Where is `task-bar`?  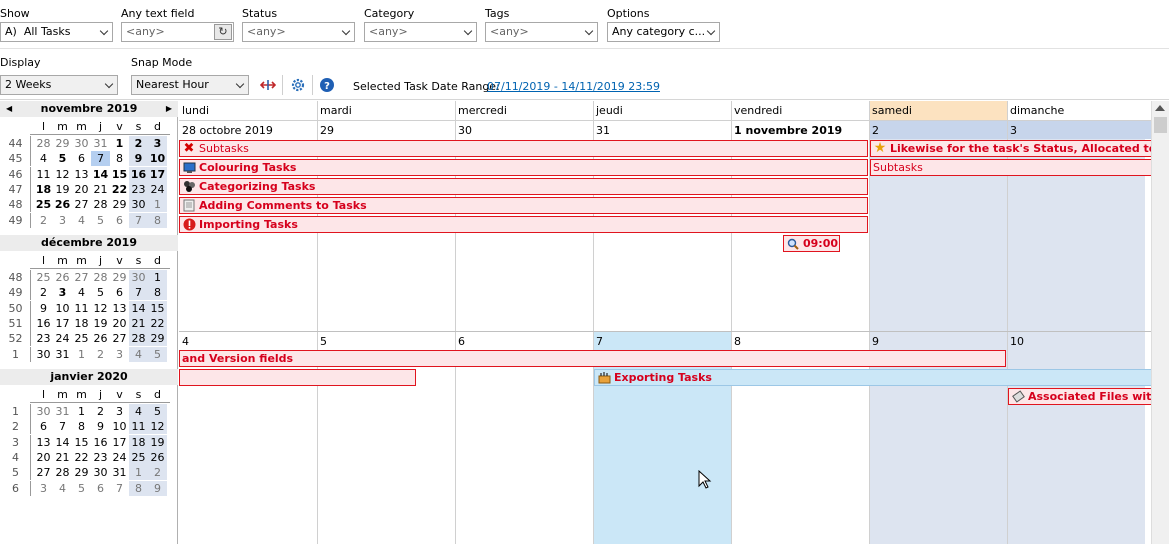 task-bar is located at coordinates (297, 377).